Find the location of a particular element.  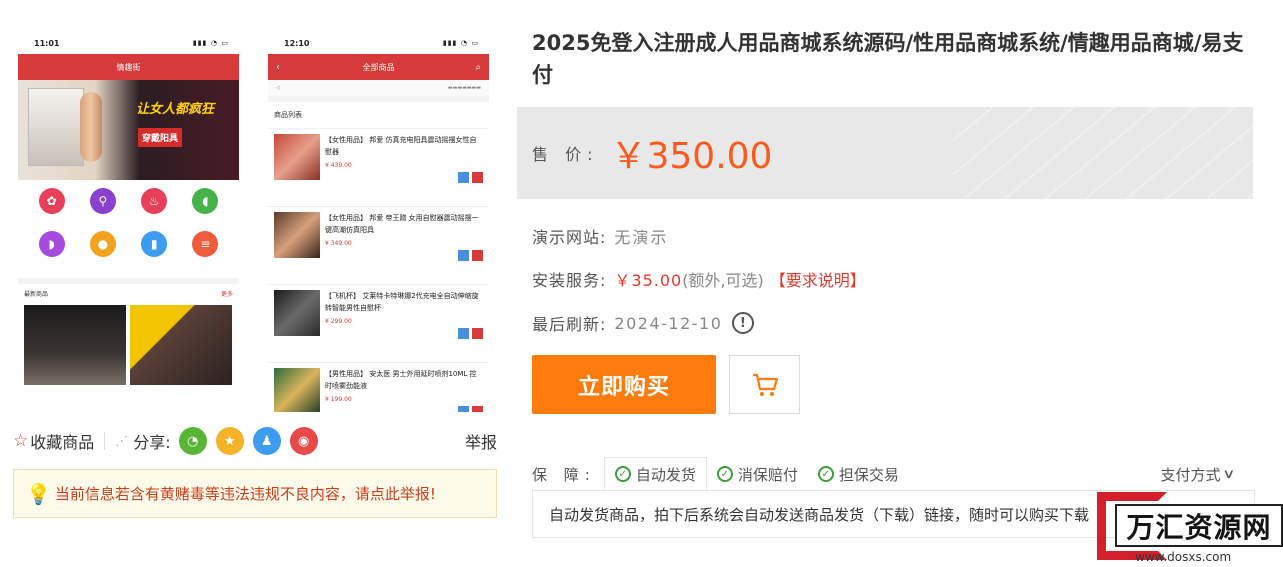

lingerie-icon: ◗ is located at coordinates (51, 244).